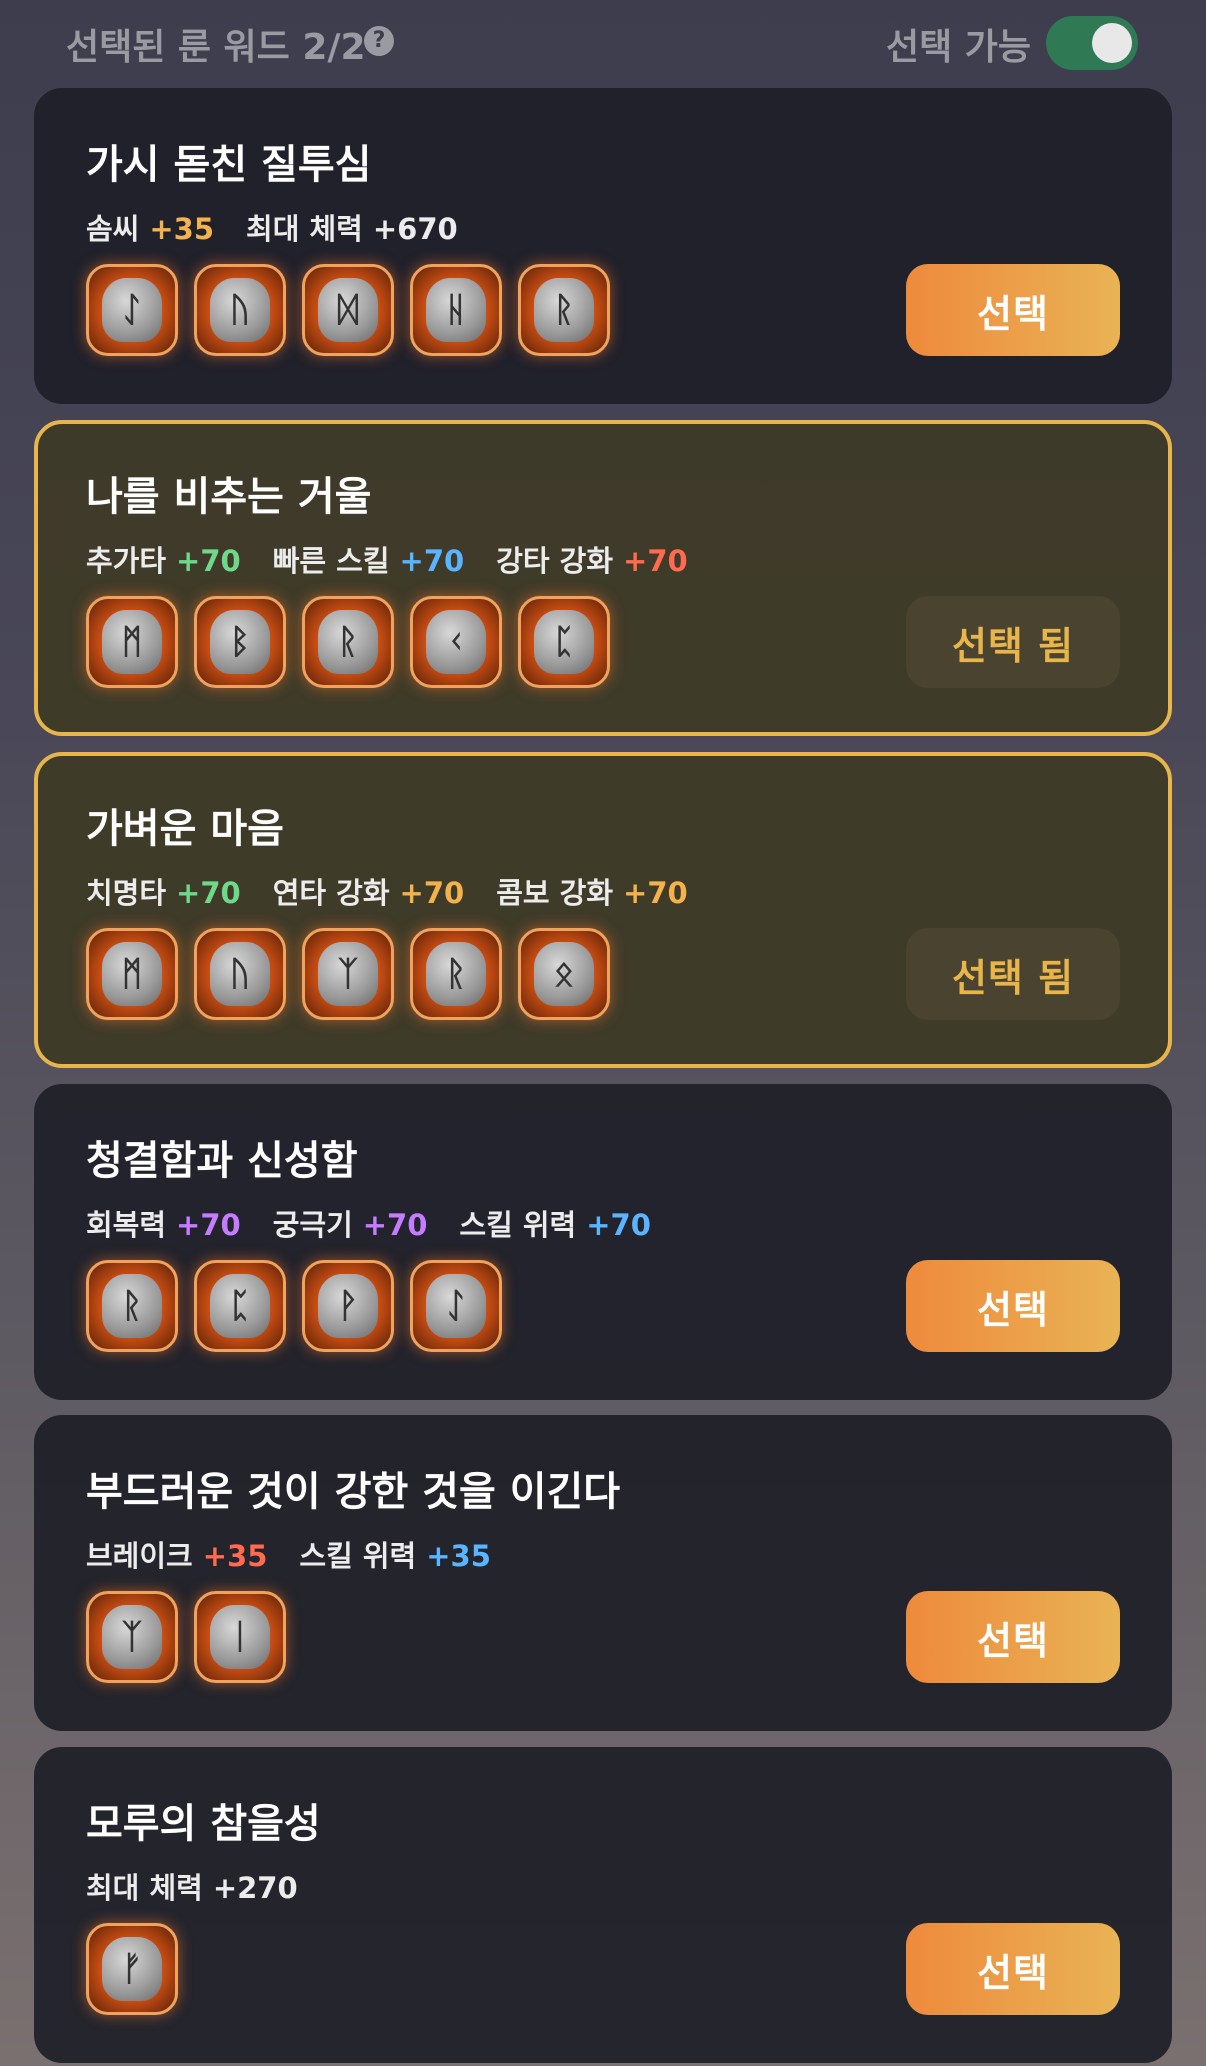  Describe the element at coordinates (203, 1824) in the screenshot. I see `runeword-title: 모루의 참을성` at that location.